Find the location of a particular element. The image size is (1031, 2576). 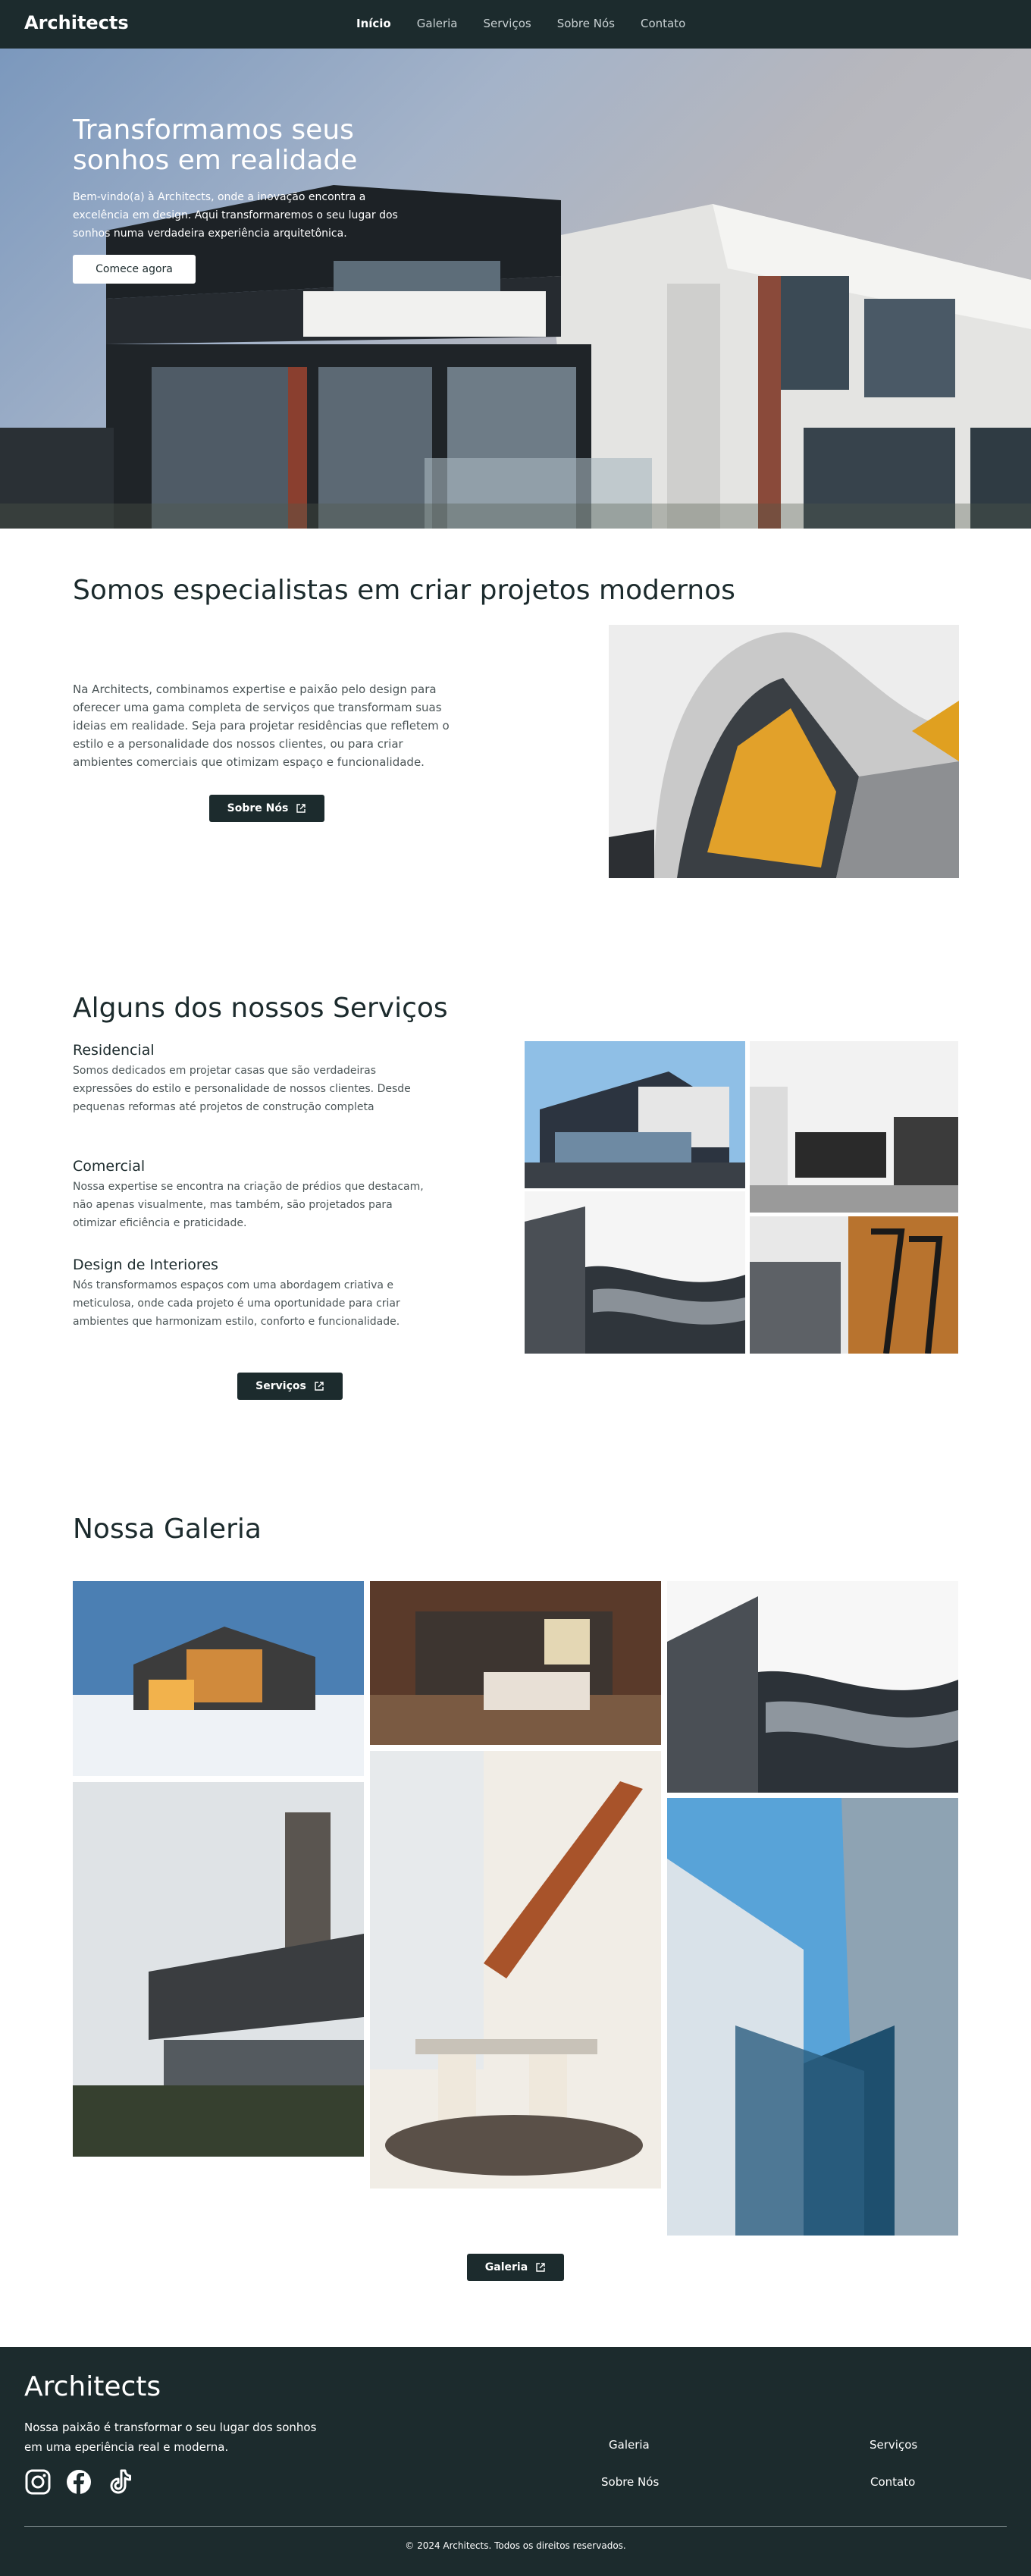

hero-title: Transformamos seus sonhos em realidade is located at coordinates (215, 145).